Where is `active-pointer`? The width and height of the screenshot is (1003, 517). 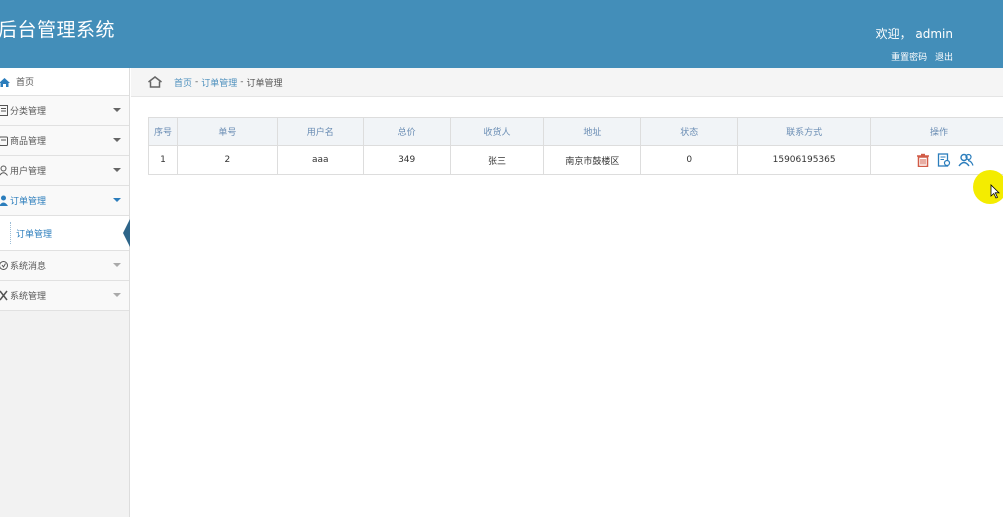
active-pointer is located at coordinates (126, 233).